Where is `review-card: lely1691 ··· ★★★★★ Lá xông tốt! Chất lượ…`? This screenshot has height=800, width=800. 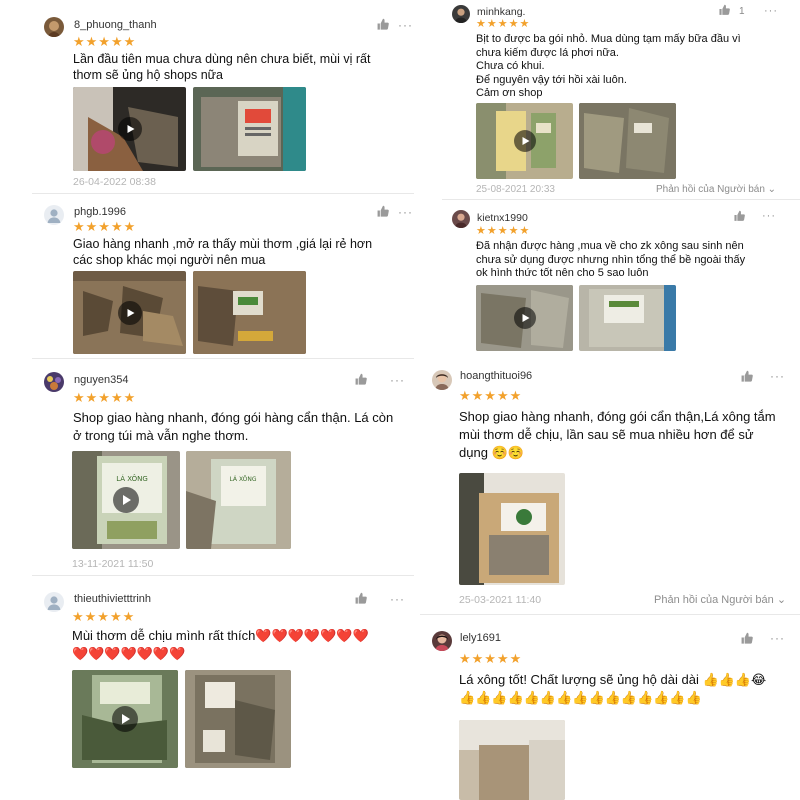
review-card: lely1691 ··· ★★★★★ Lá xông tốt! Chất lượ… is located at coordinates (610, 710).